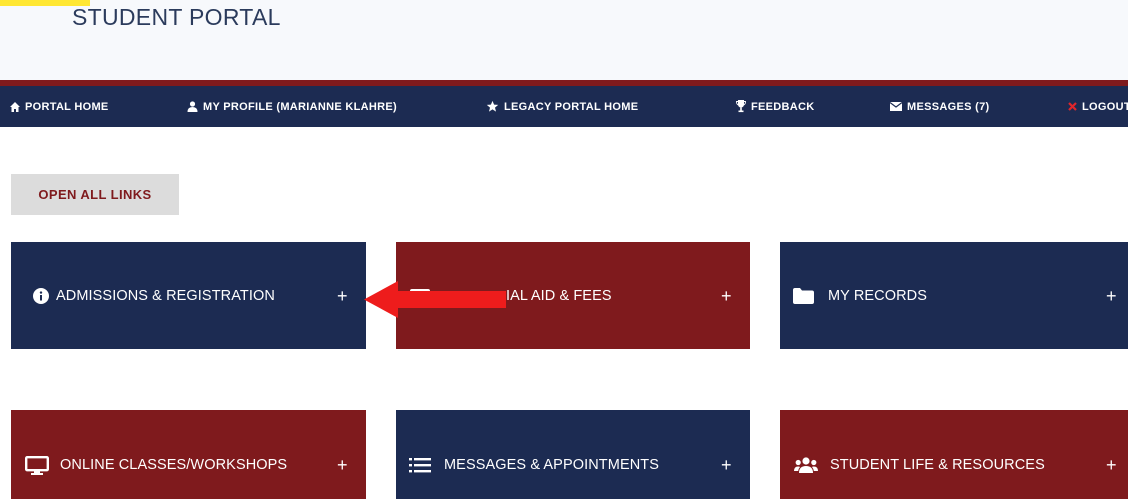  What do you see at coordinates (67, 106) in the screenshot?
I see `nav-item-label: PORTAL HOME` at bounding box center [67, 106].